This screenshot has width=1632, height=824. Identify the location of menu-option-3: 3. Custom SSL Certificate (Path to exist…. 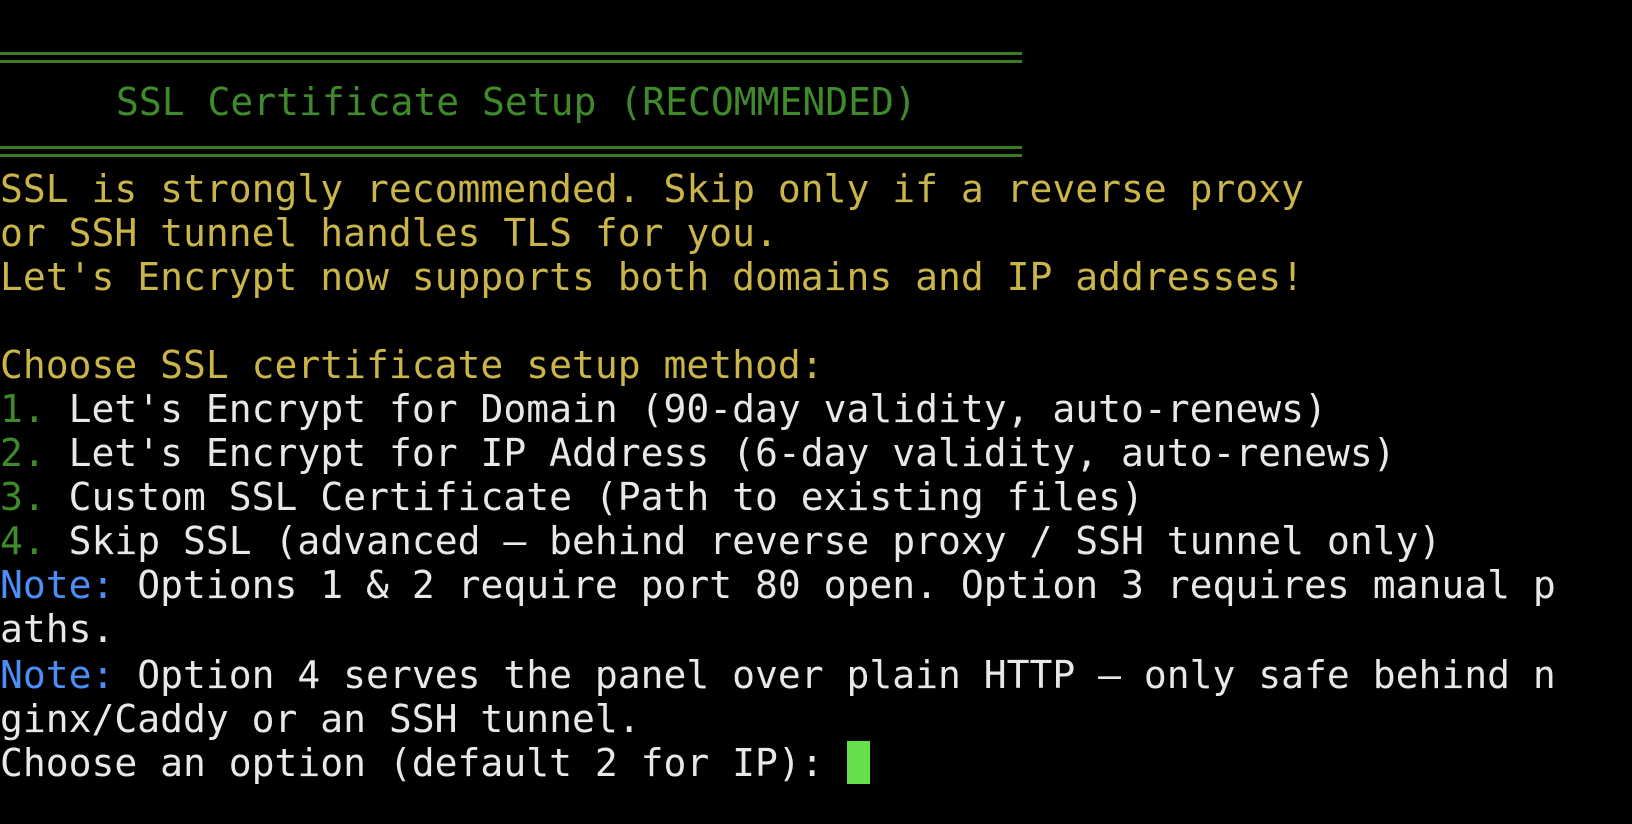
(572, 497).